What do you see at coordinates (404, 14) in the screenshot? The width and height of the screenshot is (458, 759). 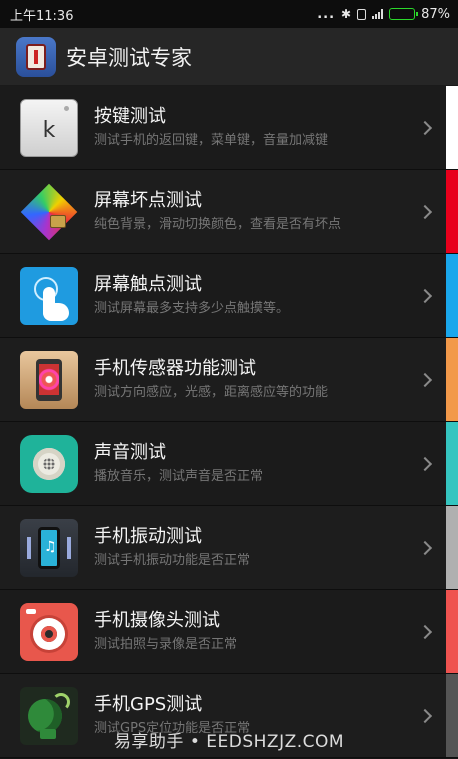 I see `battery-icon` at bounding box center [404, 14].